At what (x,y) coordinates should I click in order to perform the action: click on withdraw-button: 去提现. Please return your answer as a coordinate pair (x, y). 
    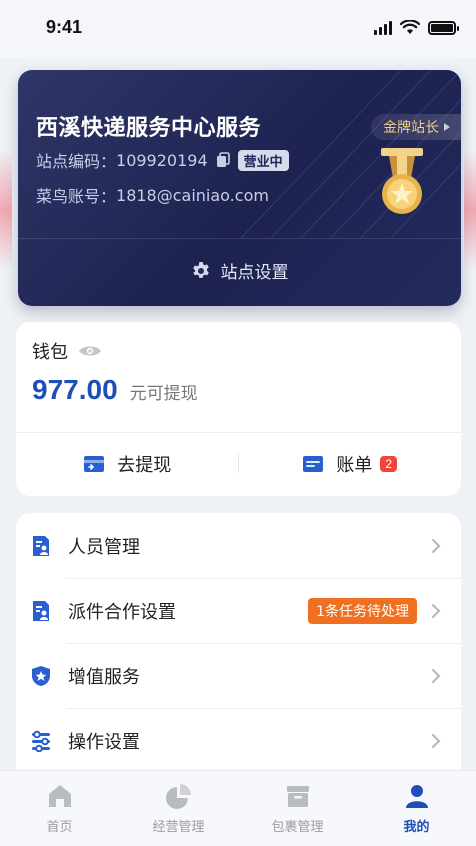
    Looking at the image, I should click on (127, 464).